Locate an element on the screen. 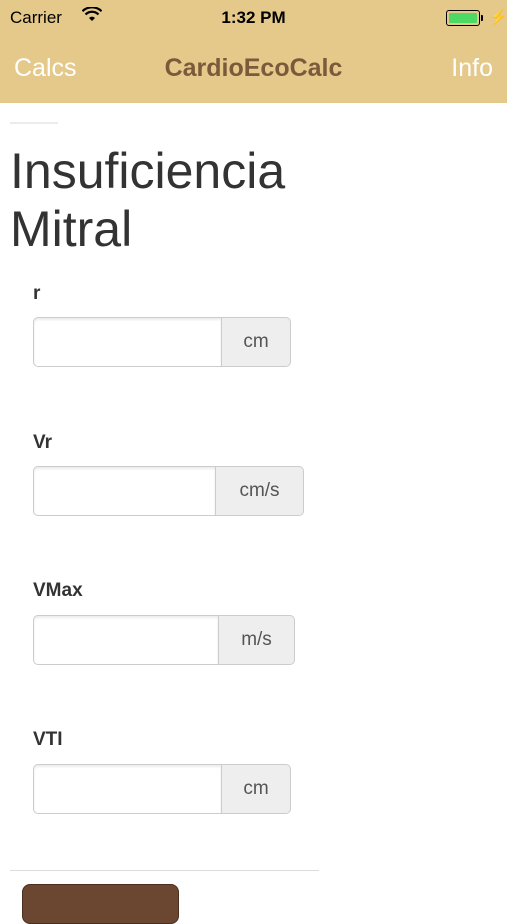 The image size is (507, 924). input-group-r: cm is located at coordinates (162, 342).